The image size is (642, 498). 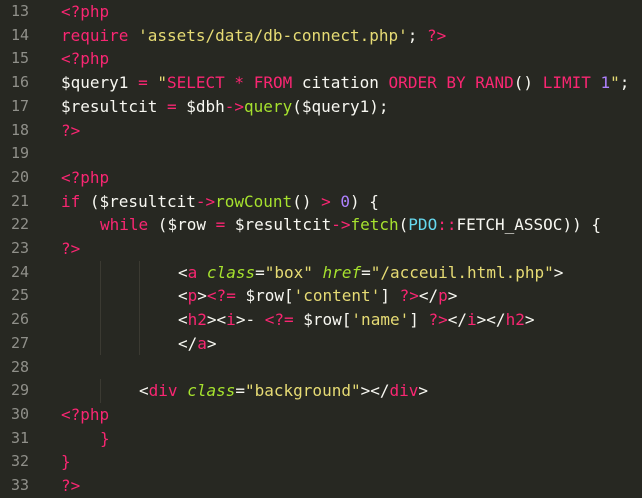 I want to click on code-line: 26 <h2><i>- <?= $row['name'] ?></i></h2>, so click(x=321, y=320).